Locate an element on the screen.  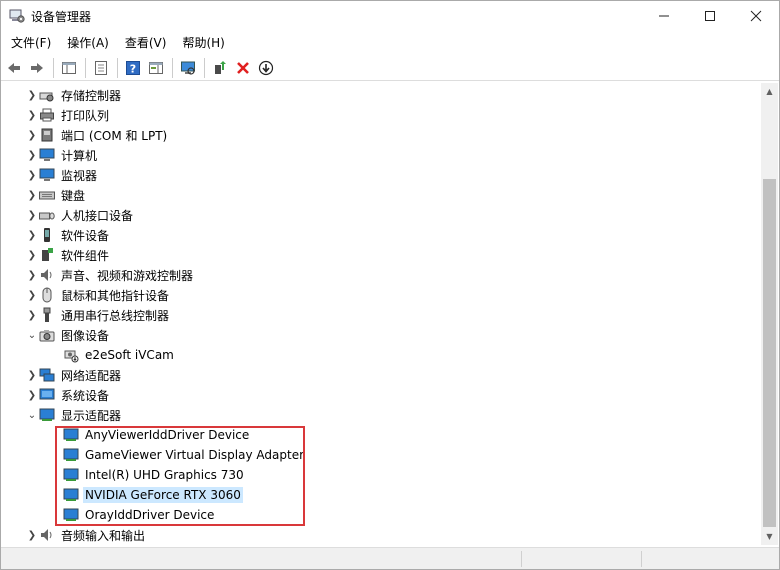
forward-icon is located at coordinates (37, 68).